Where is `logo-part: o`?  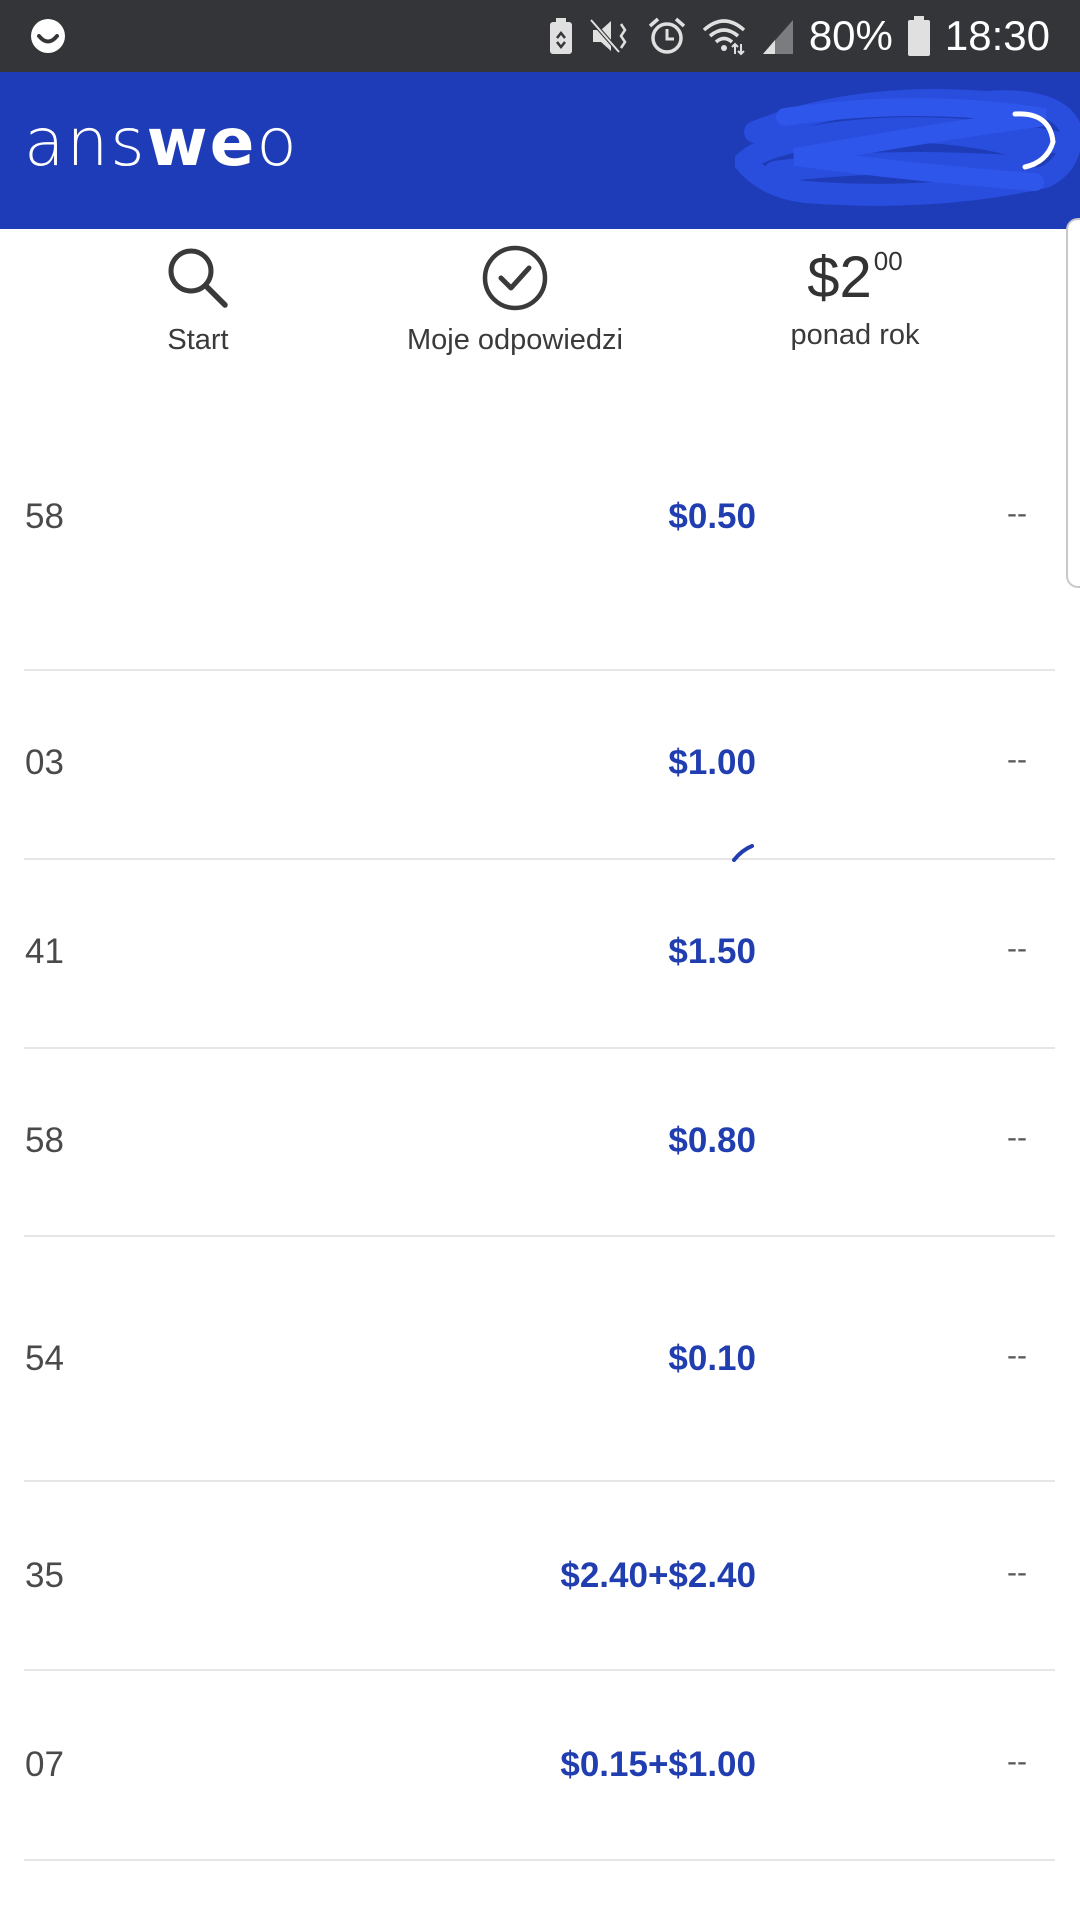 logo-part: o is located at coordinates (277, 142).